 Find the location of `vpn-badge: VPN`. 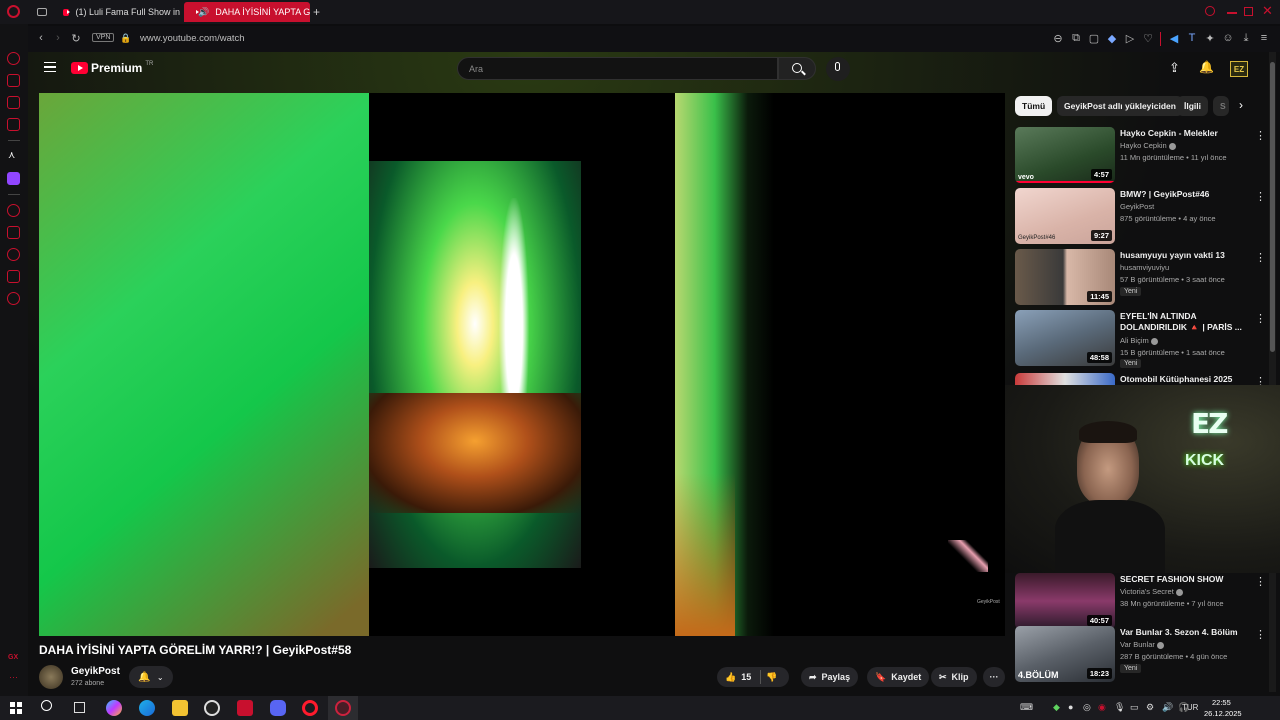

vpn-badge: VPN is located at coordinates (103, 37).